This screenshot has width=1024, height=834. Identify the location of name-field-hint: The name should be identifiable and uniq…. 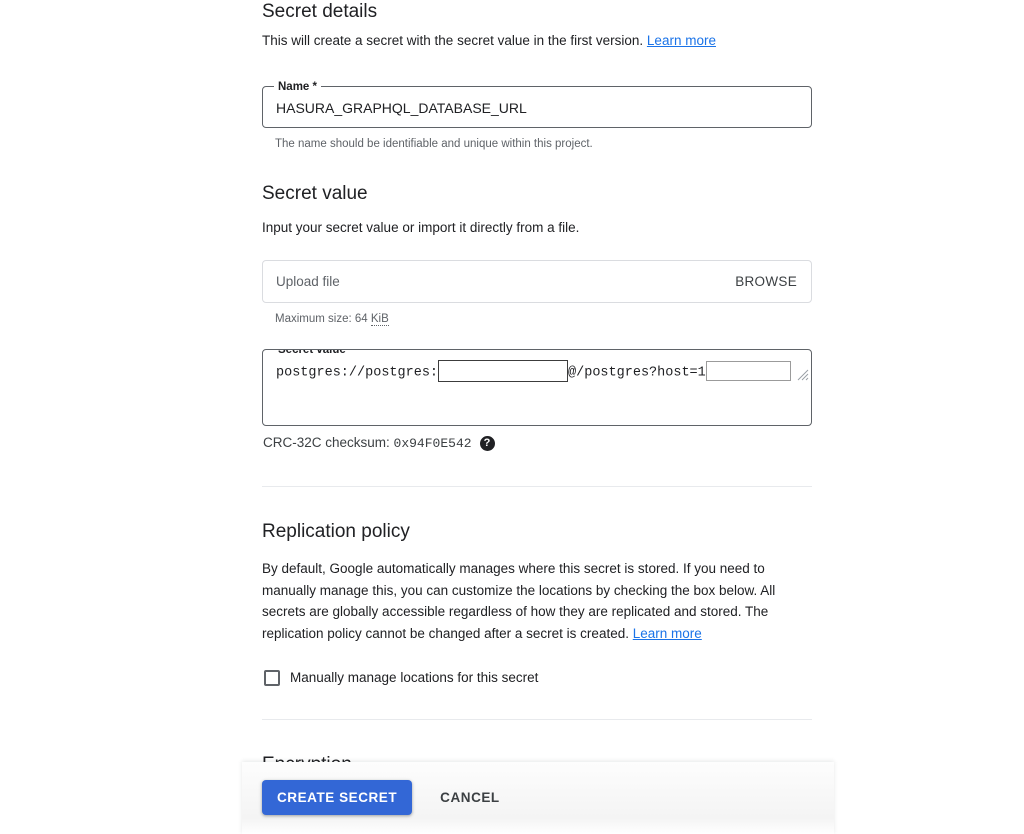
(434, 143).